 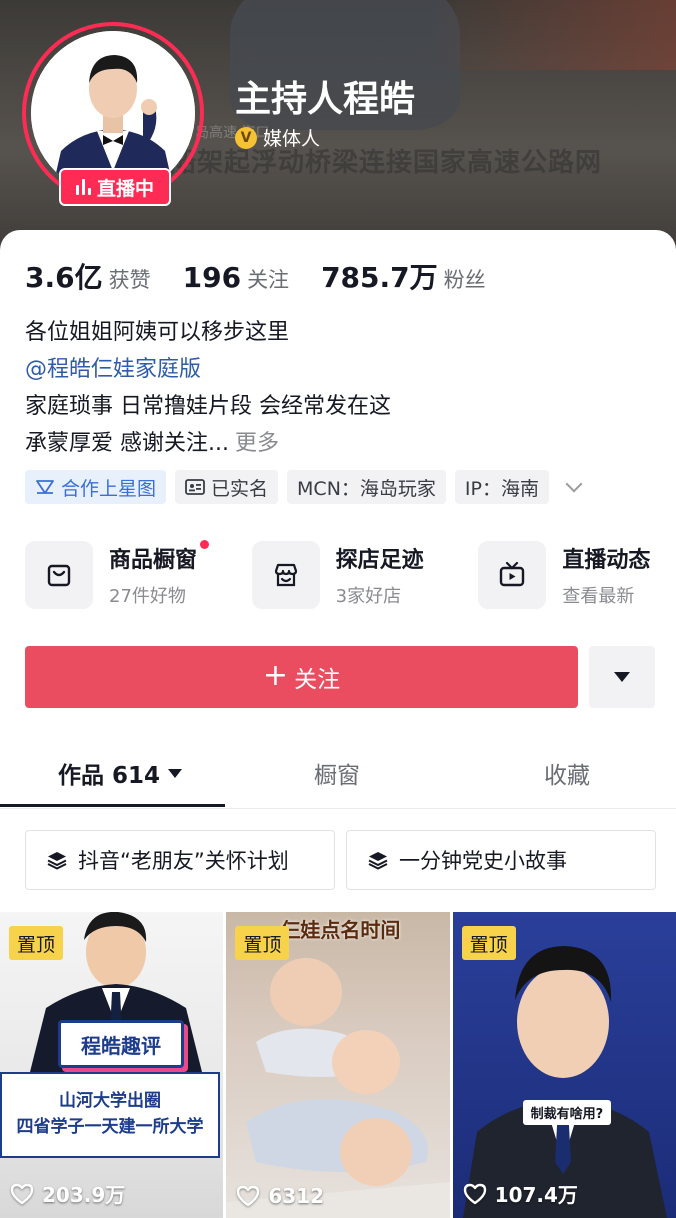 What do you see at coordinates (368, 596) in the screenshot?
I see `store-visits-subtitle: 3家好店` at bounding box center [368, 596].